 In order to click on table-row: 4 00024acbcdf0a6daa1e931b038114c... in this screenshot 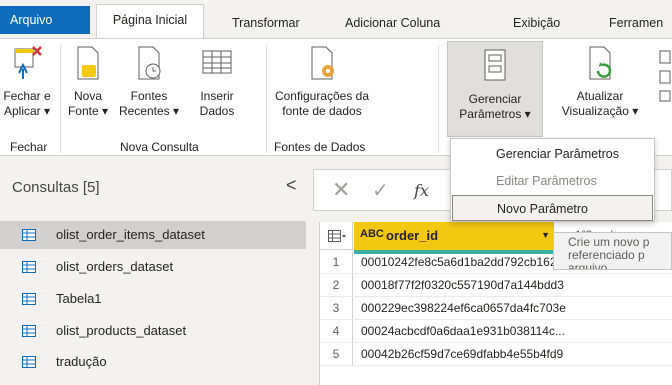, I will do `click(496, 331)`.